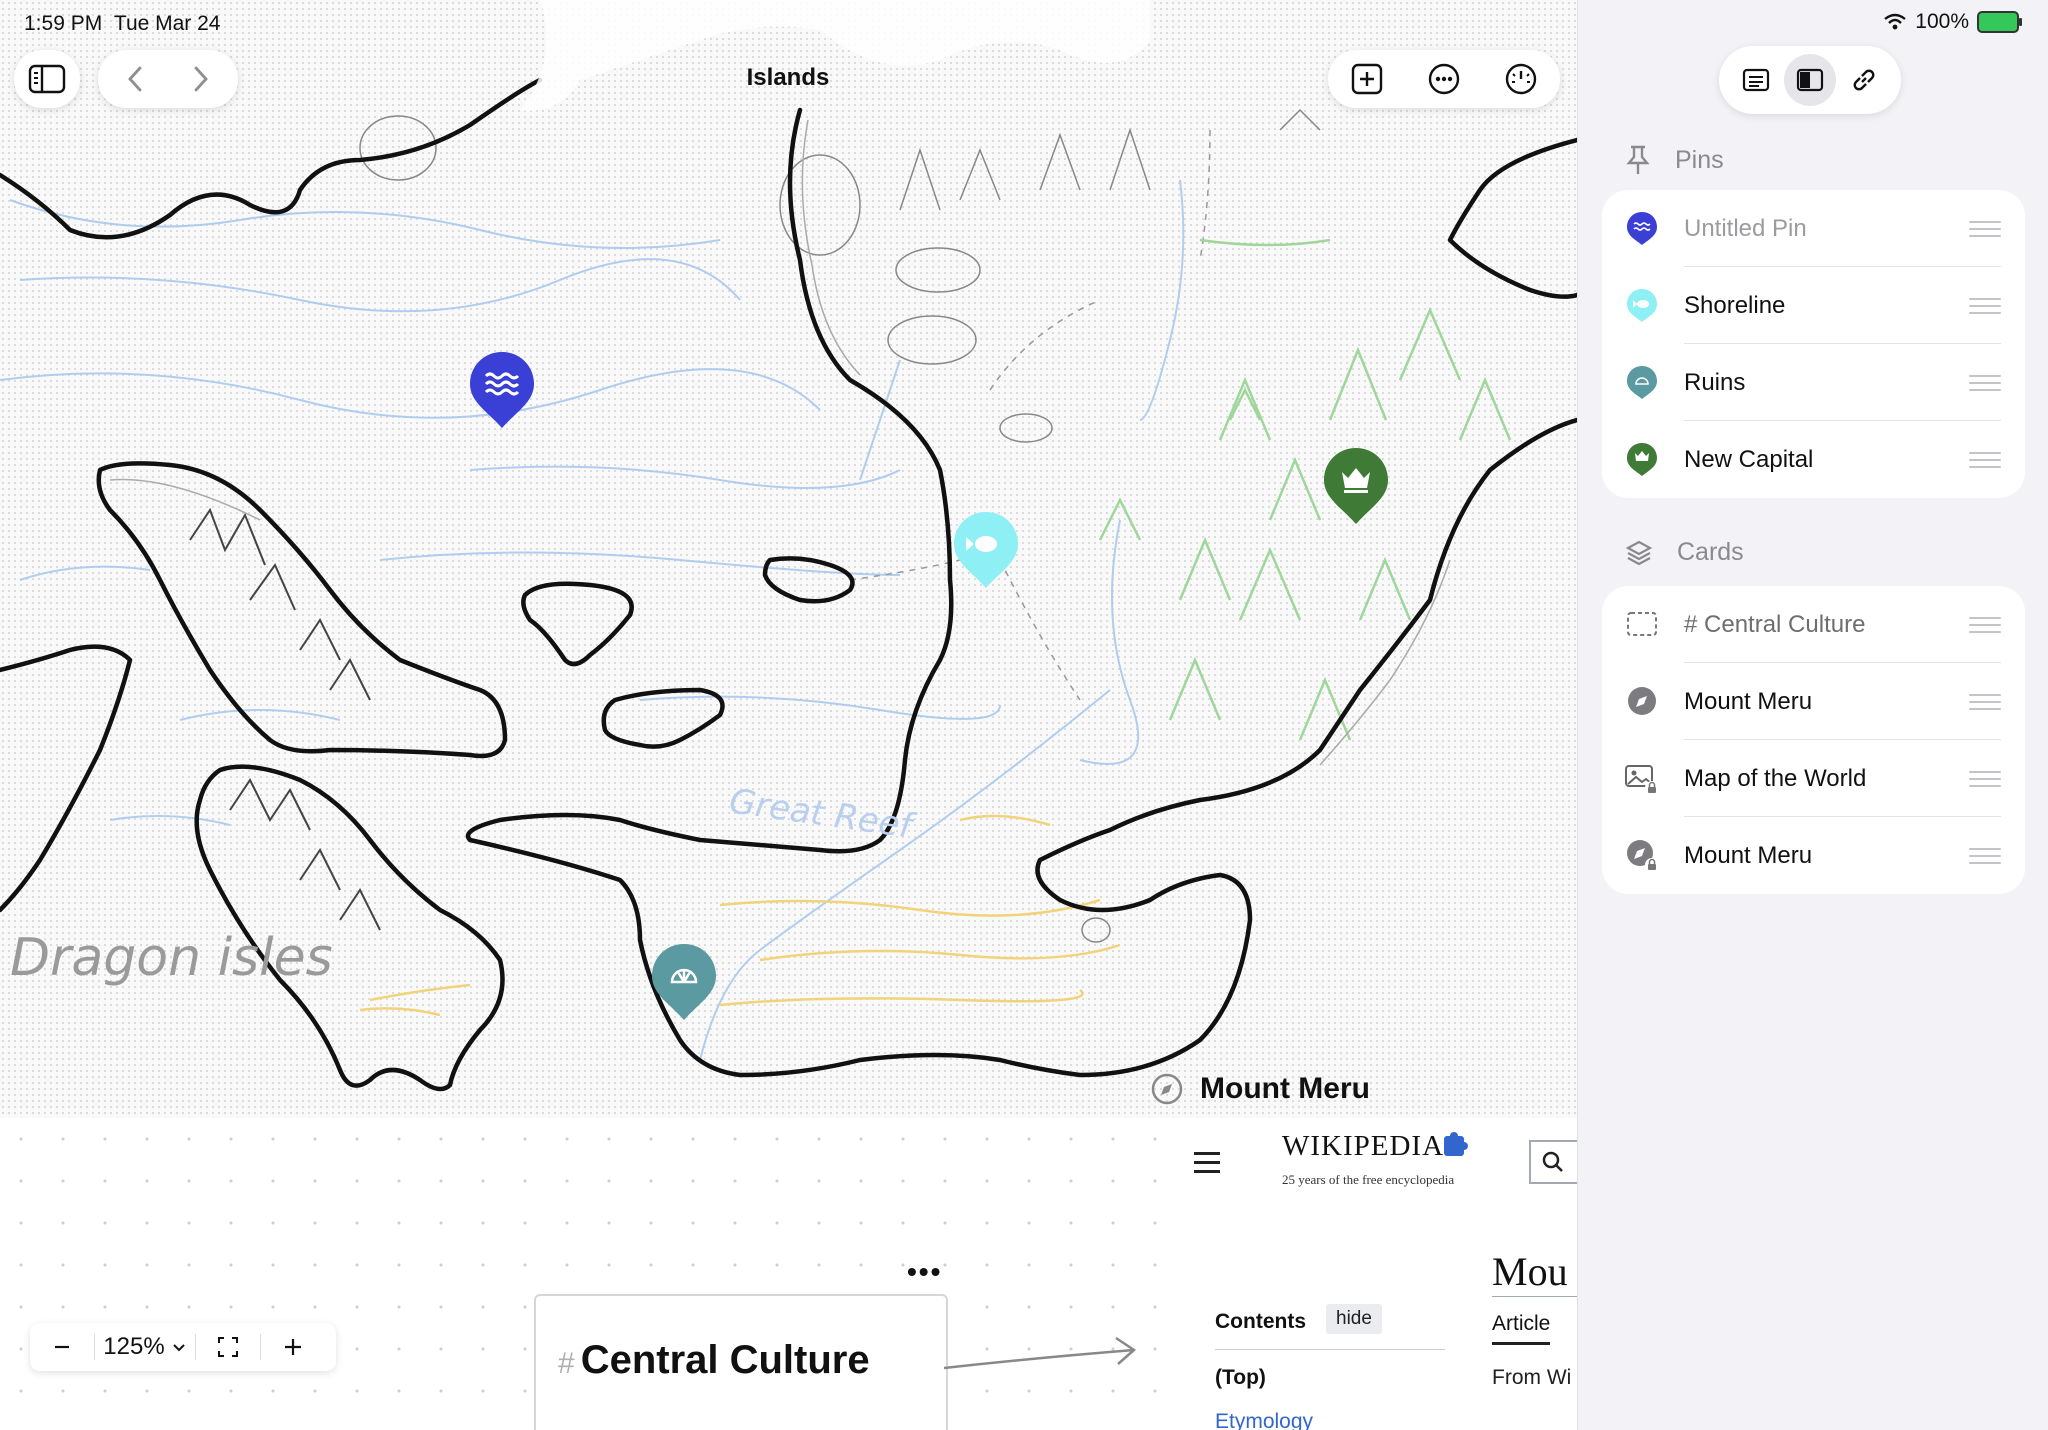  What do you see at coordinates (1735, 305) in the screenshot?
I see `pin-label: Shoreline` at bounding box center [1735, 305].